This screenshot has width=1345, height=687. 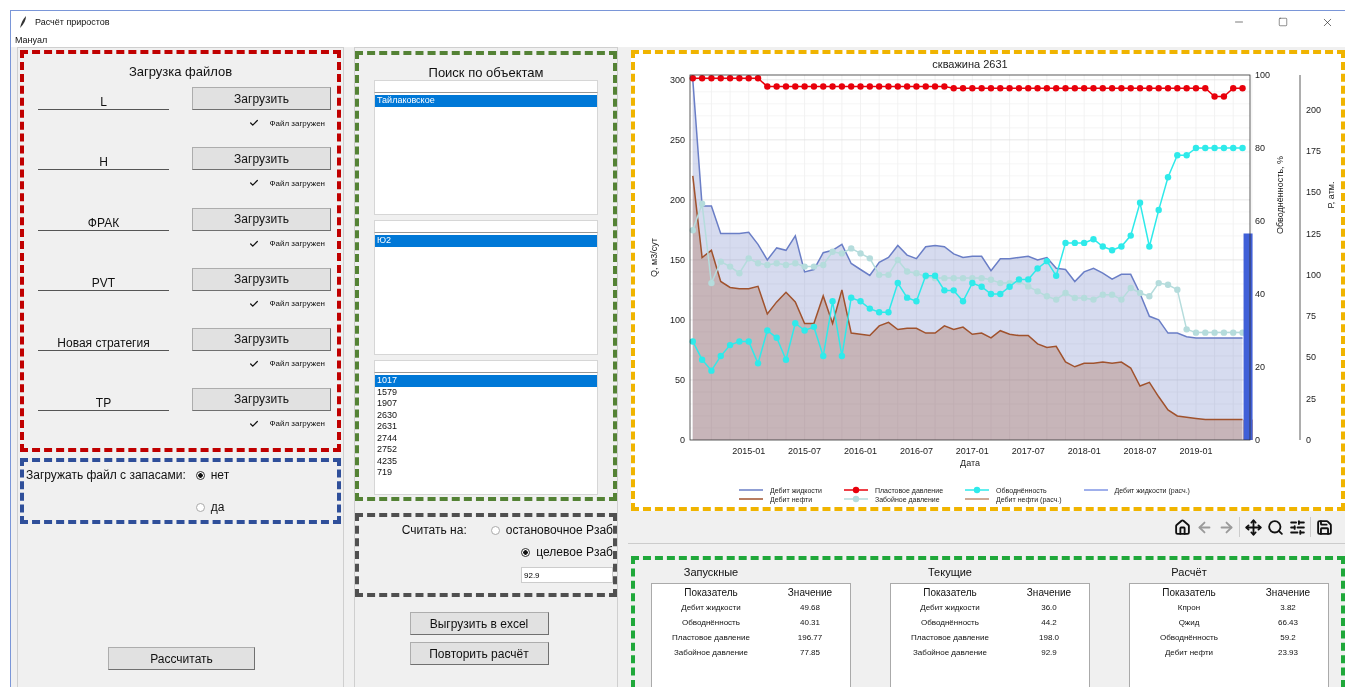 What do you see at coordinates (261, 475) in the screenshot?
I see `radio-option: нет` at bounding box center [261, 475].